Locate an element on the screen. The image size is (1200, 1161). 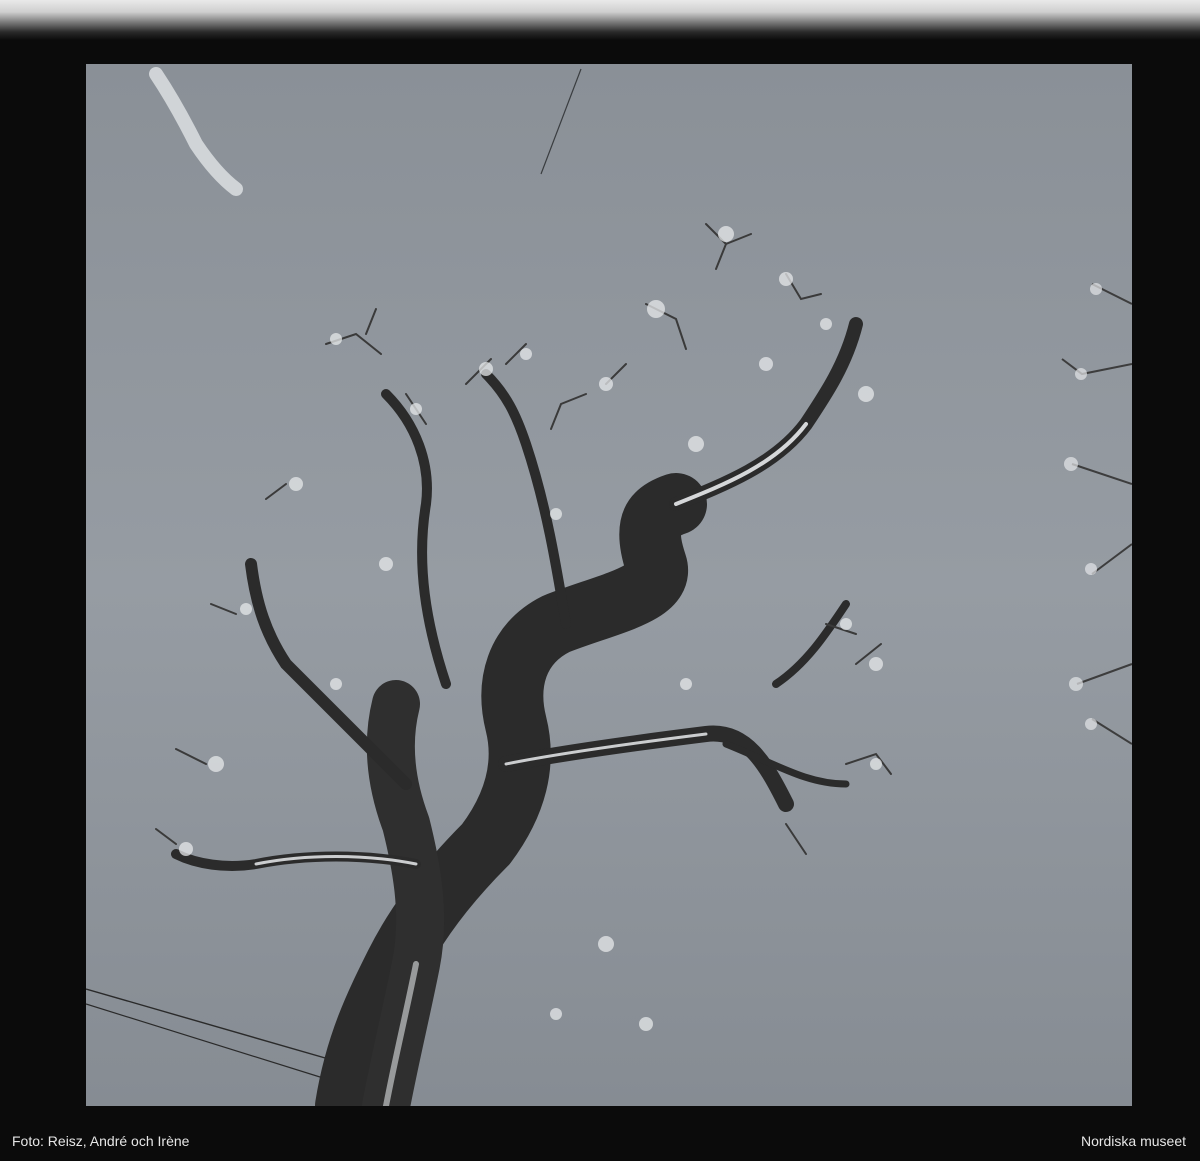
institution-credit: Nordiska museet is located at coordinates (1133, 1141).